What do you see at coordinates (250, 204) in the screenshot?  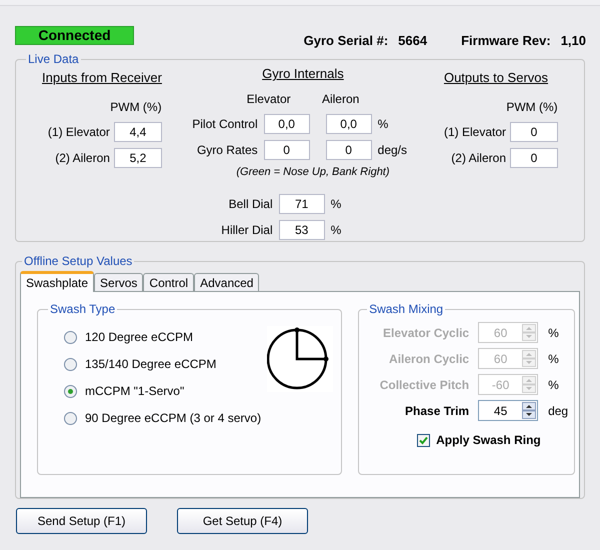 I see `row-label: Bell Dial` at bounding box center [250, 204].